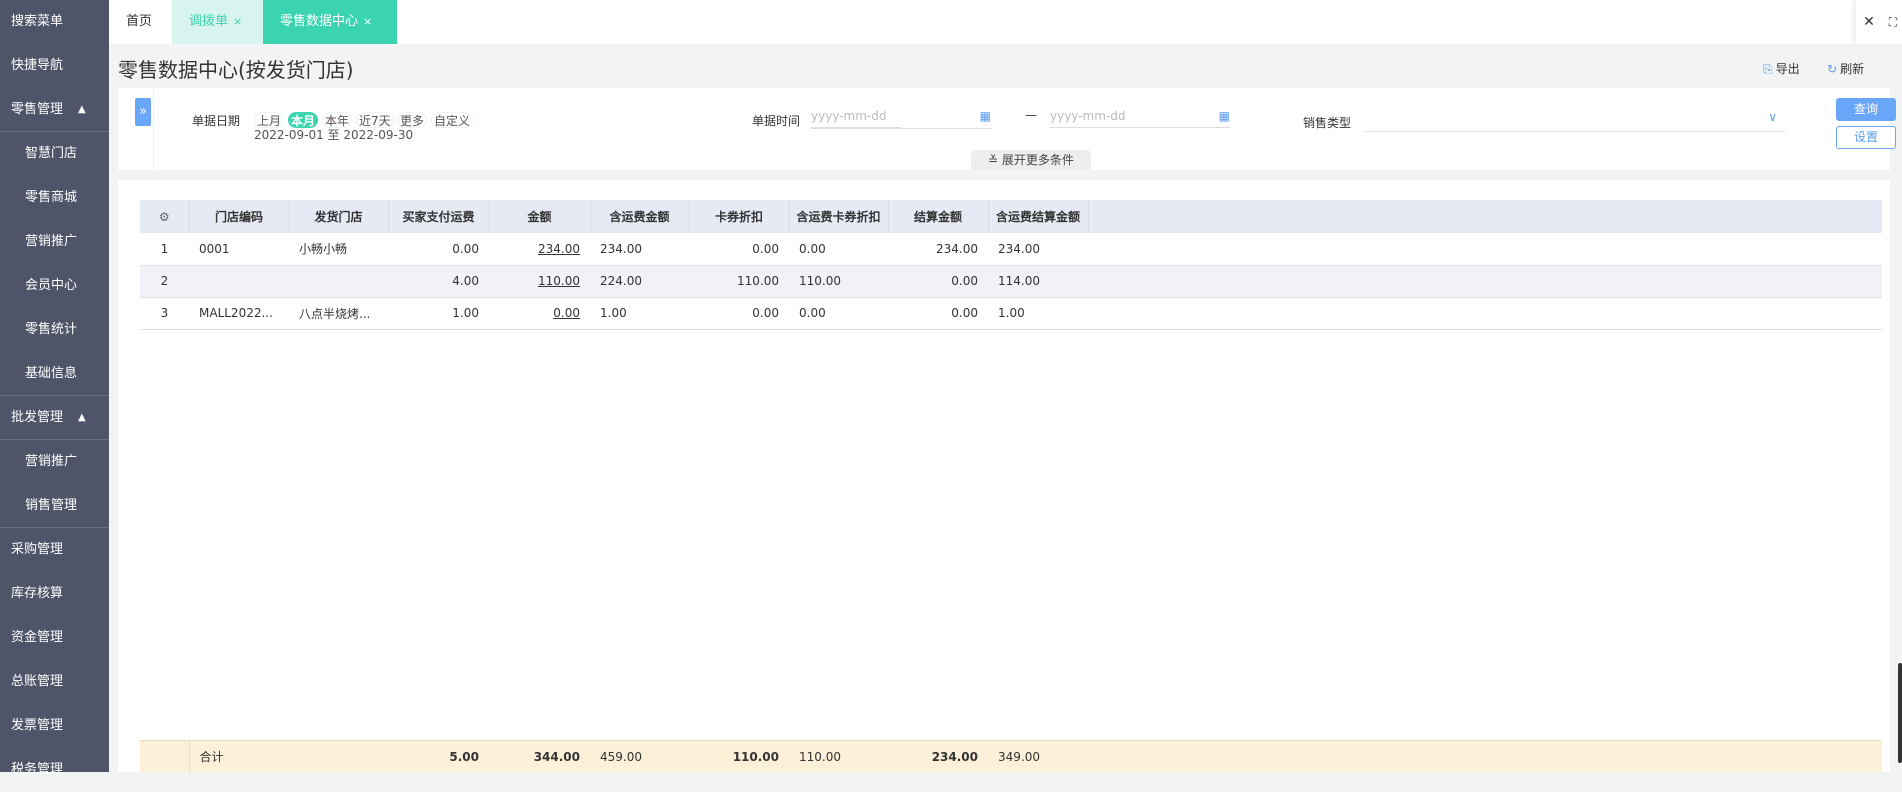 Image resolution: width=1902 pixels, height=792 pixels. What do you see at coordinates (464, 756) in the screenshot?
I see `footer-buyer-freight: 5.00` at bounding box center [464, 756].